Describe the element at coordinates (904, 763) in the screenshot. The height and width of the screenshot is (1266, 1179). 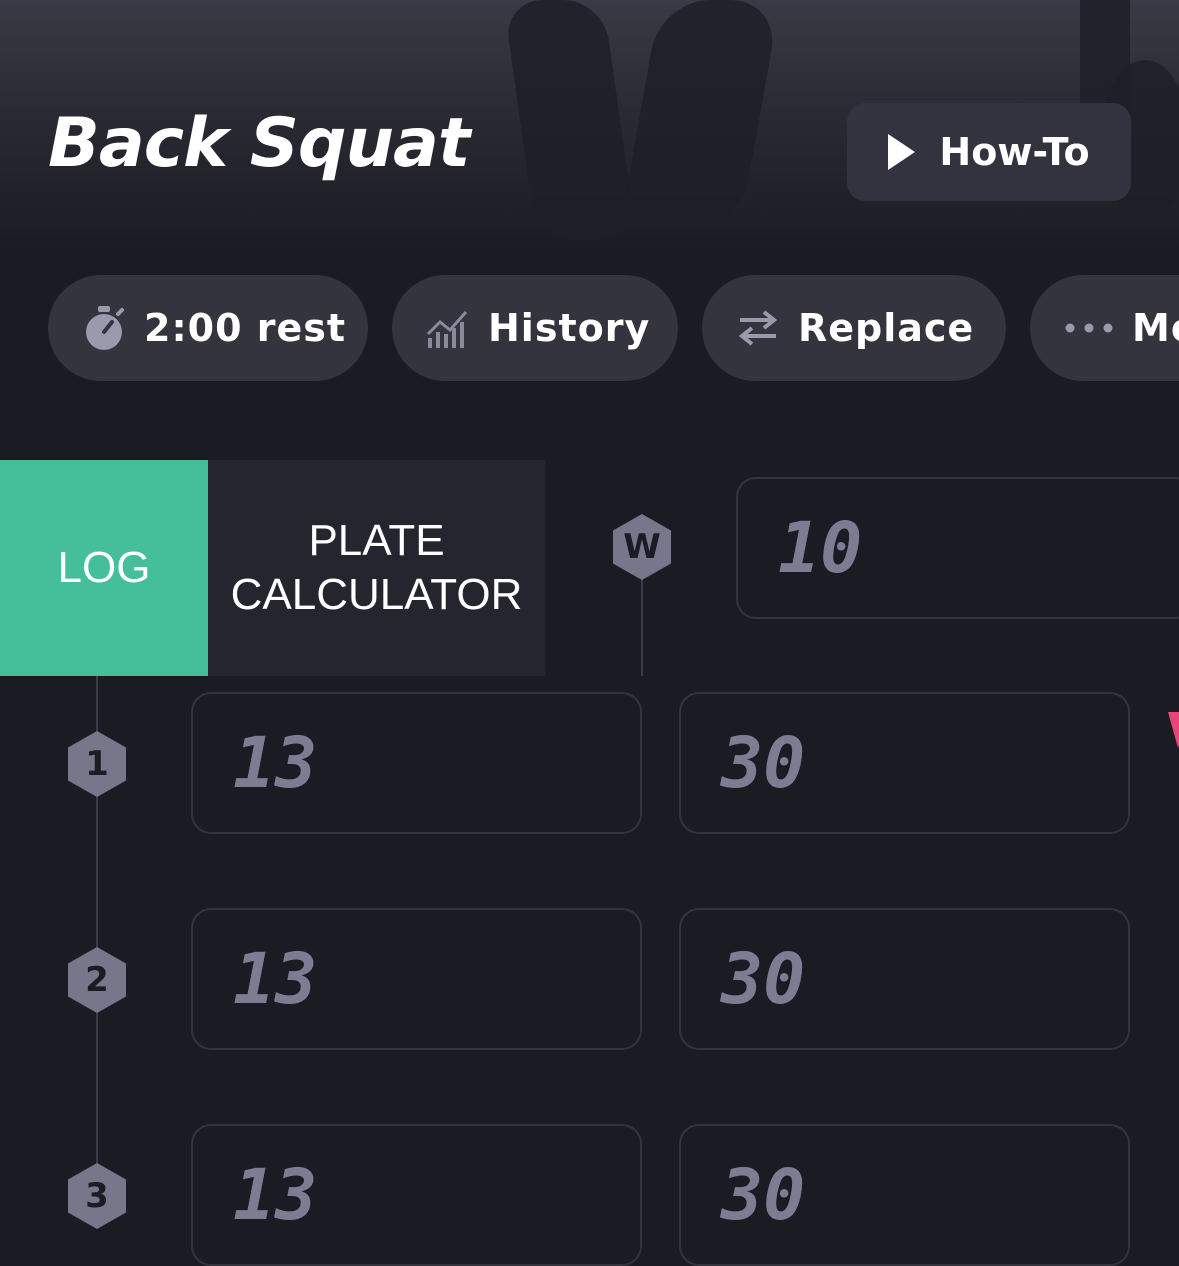
I see `set-1-reps-input: 30` at that location.